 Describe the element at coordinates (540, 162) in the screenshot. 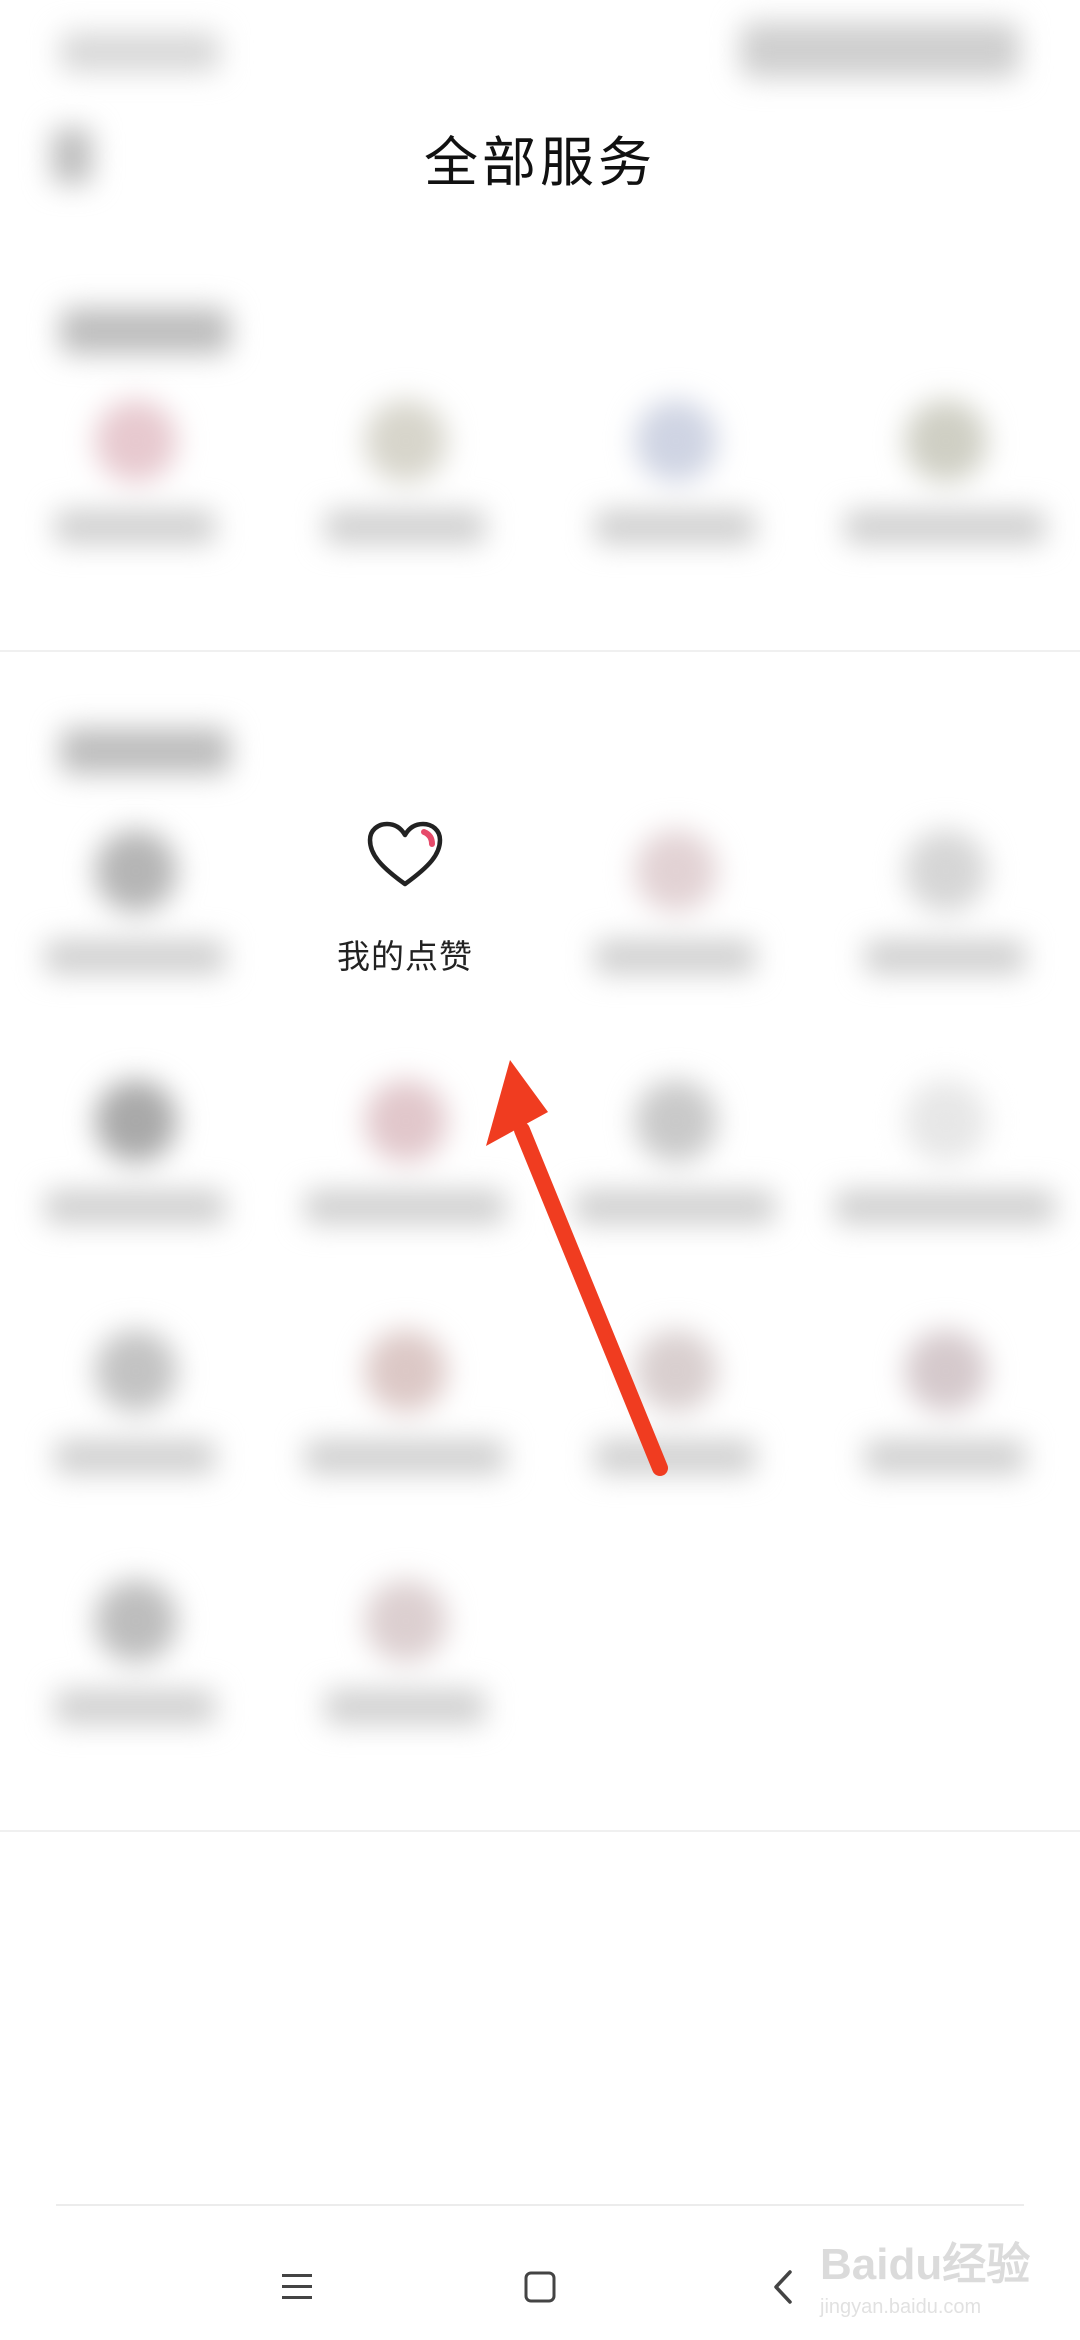

I see `page-title: 全部服务` at that location.